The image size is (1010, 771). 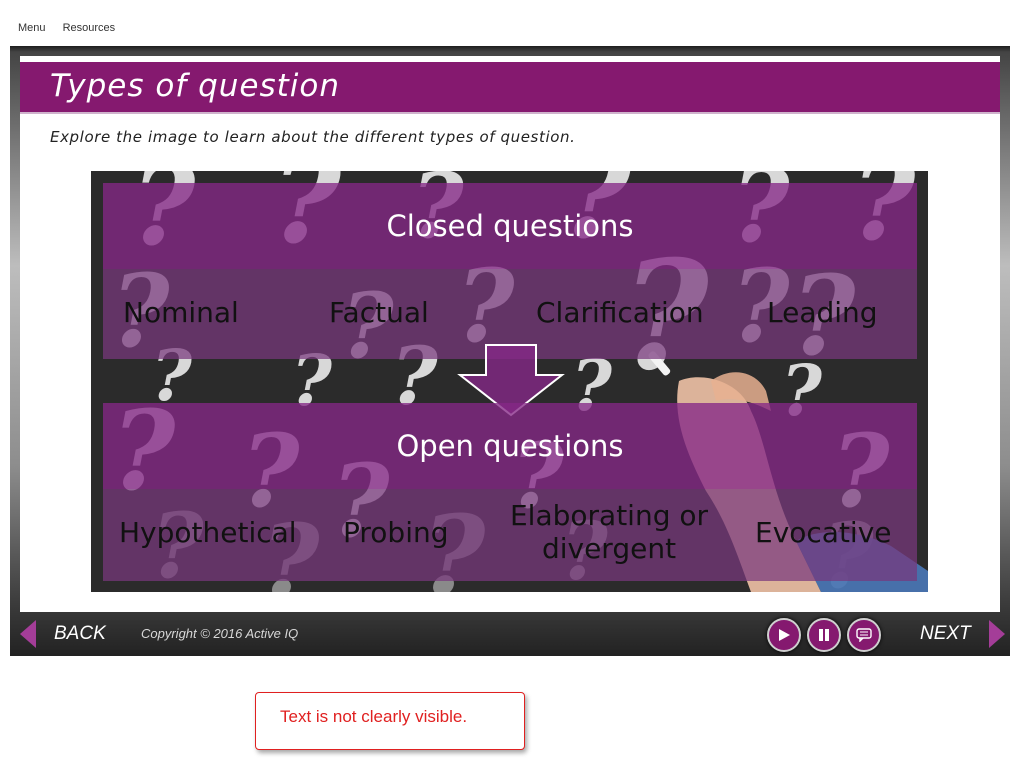 I want to click on option-evocative: Evocative, so click(x=823, y=532).